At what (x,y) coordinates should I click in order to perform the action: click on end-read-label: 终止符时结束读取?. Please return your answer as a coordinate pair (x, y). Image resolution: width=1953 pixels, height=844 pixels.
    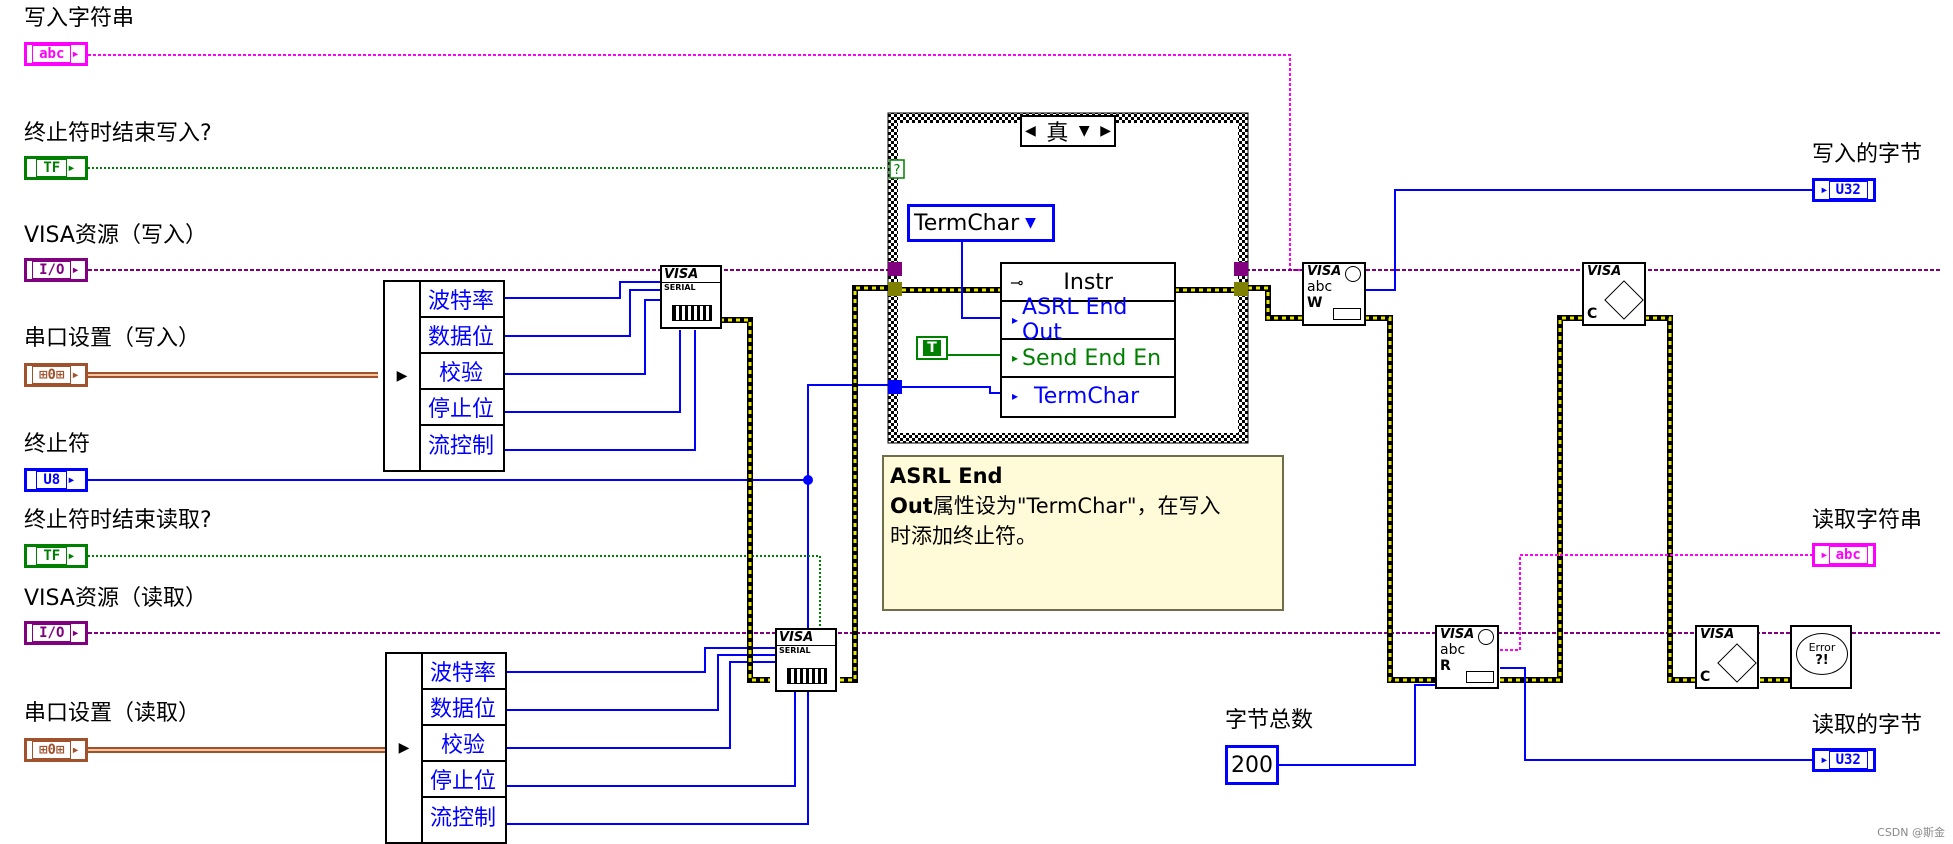
    Looking at the image, I should click on (118, 520).